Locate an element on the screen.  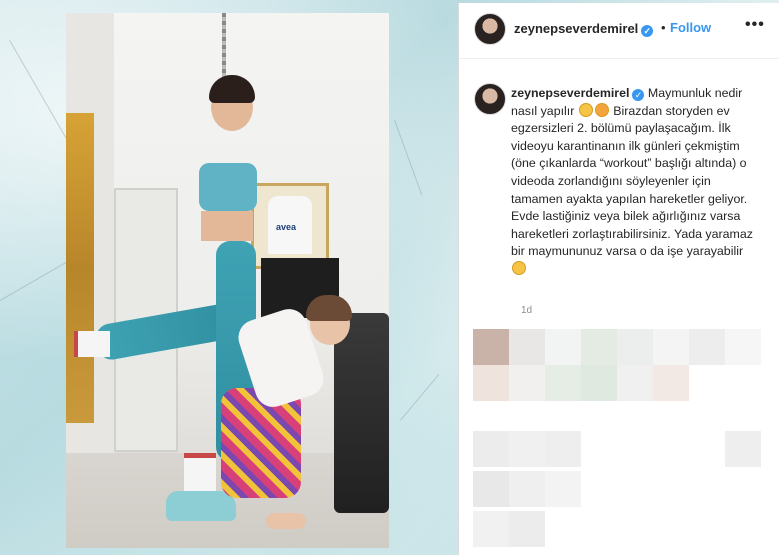
username-text: zeynepseverdemirel is located at coordinates (576, 28).